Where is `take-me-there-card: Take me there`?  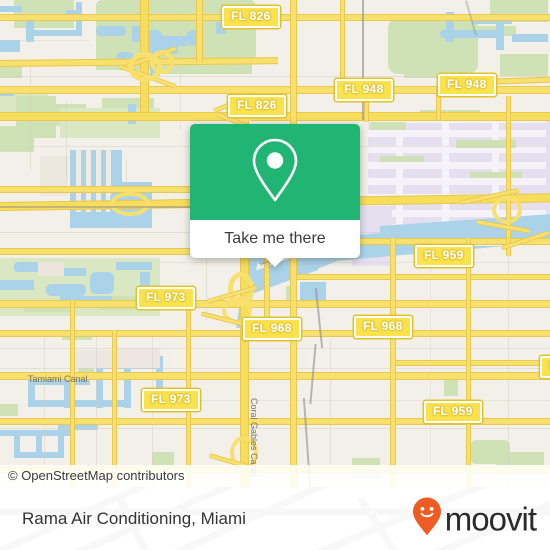 take-me-there-card: Take me there is located at coordinates (275, 195).